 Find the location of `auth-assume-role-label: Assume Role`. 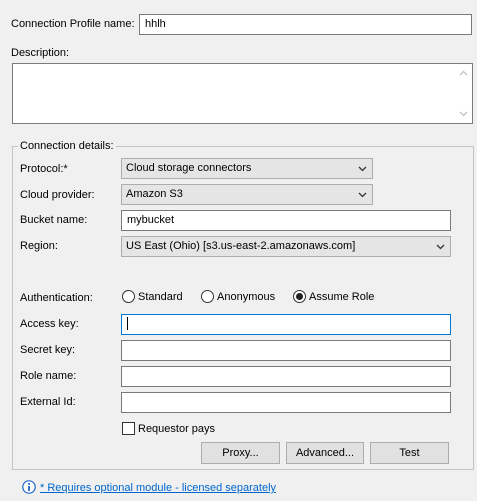

auth-assume-role-label: Assume Role is located at coordinates (341, 297).